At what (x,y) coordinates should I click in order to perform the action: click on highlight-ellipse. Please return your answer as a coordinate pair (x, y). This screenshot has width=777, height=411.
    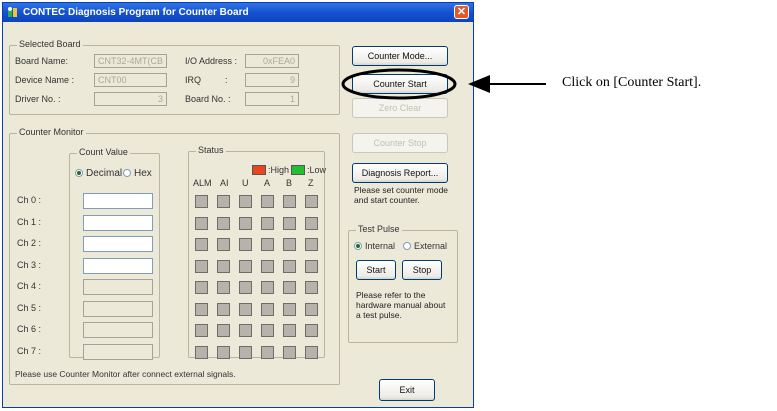
    Looking at the image, I should click on (399, 84).